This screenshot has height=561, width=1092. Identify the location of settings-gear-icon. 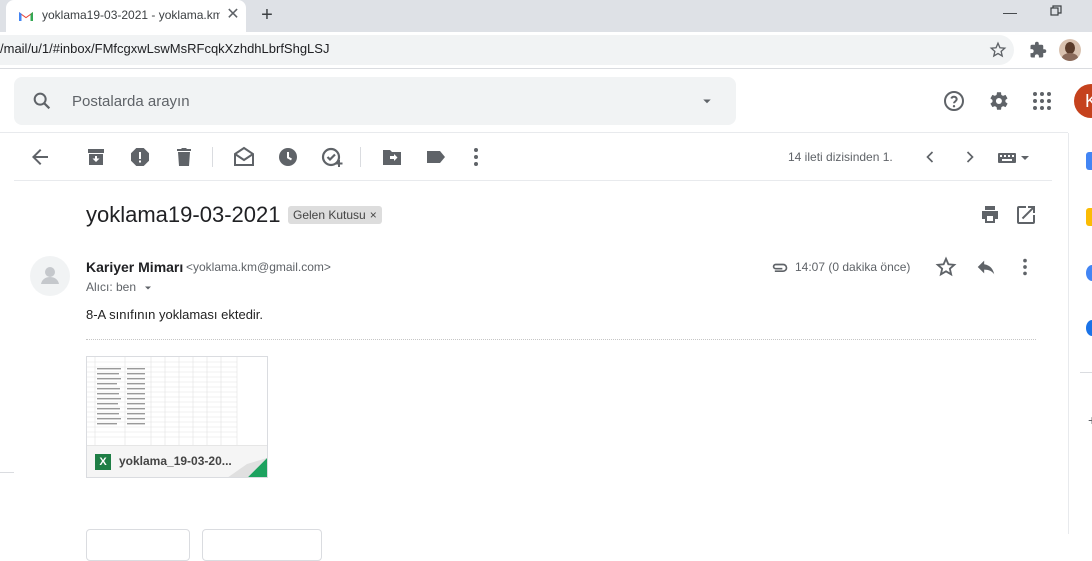
(998, 101).